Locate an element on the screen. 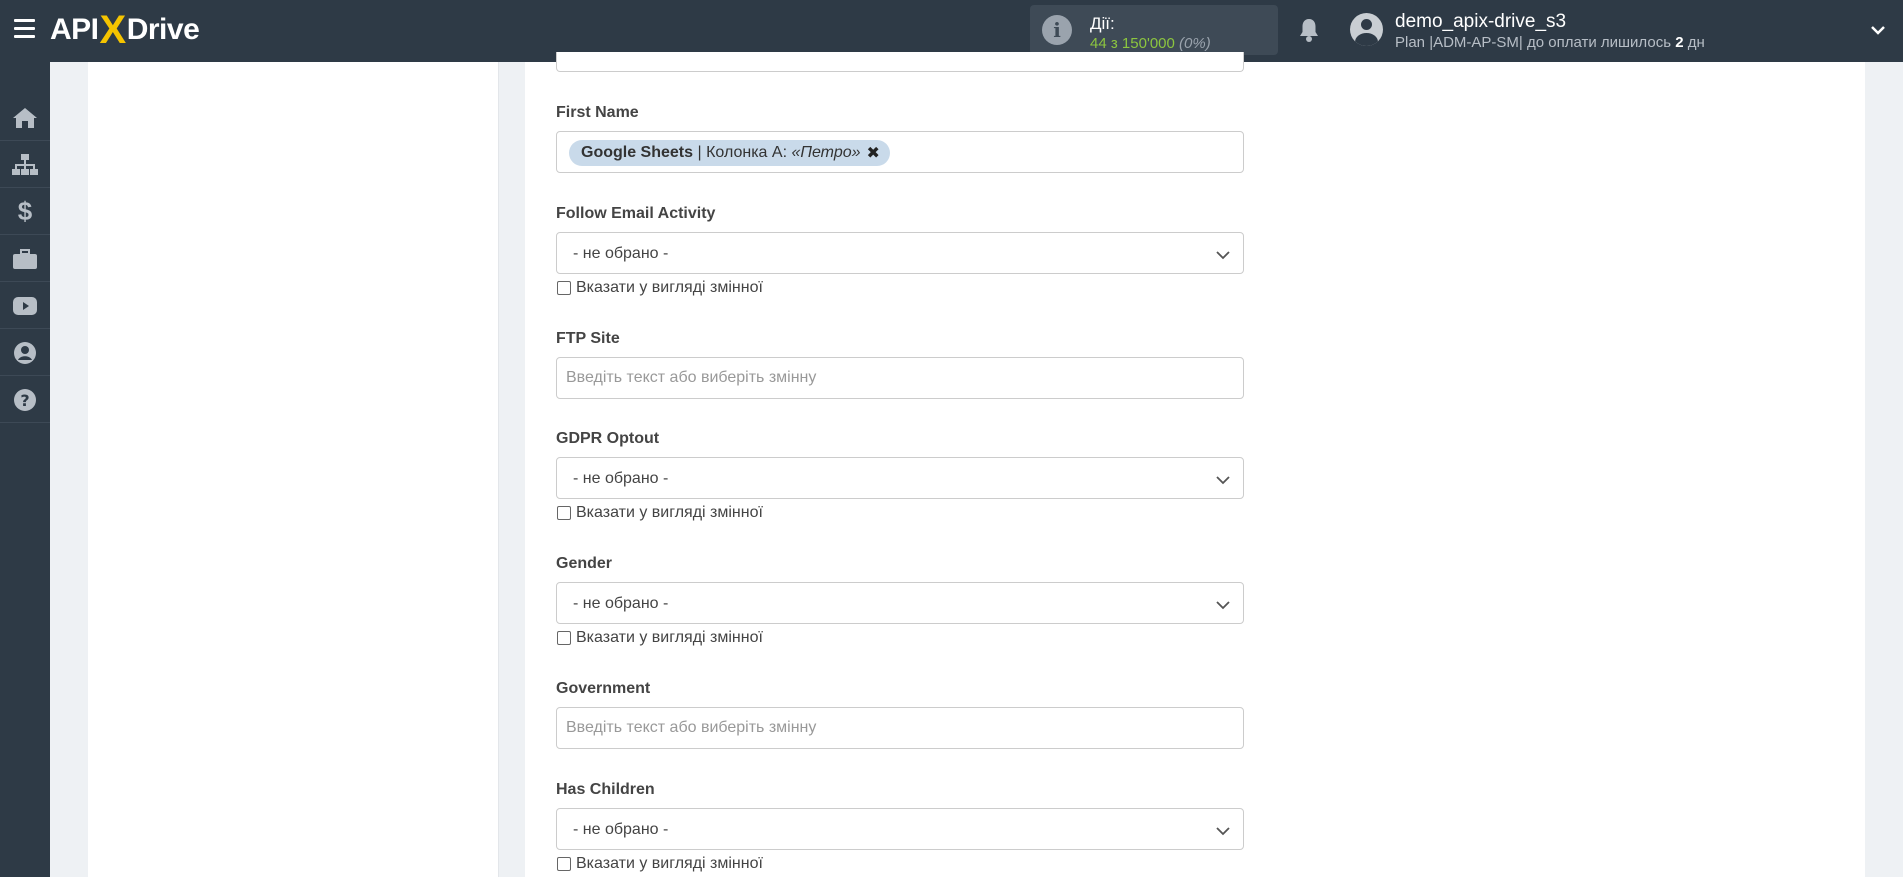 The height and width of the screenshot is (877, 1903). dollar-icon: $ is located at coordinates (25, 211).